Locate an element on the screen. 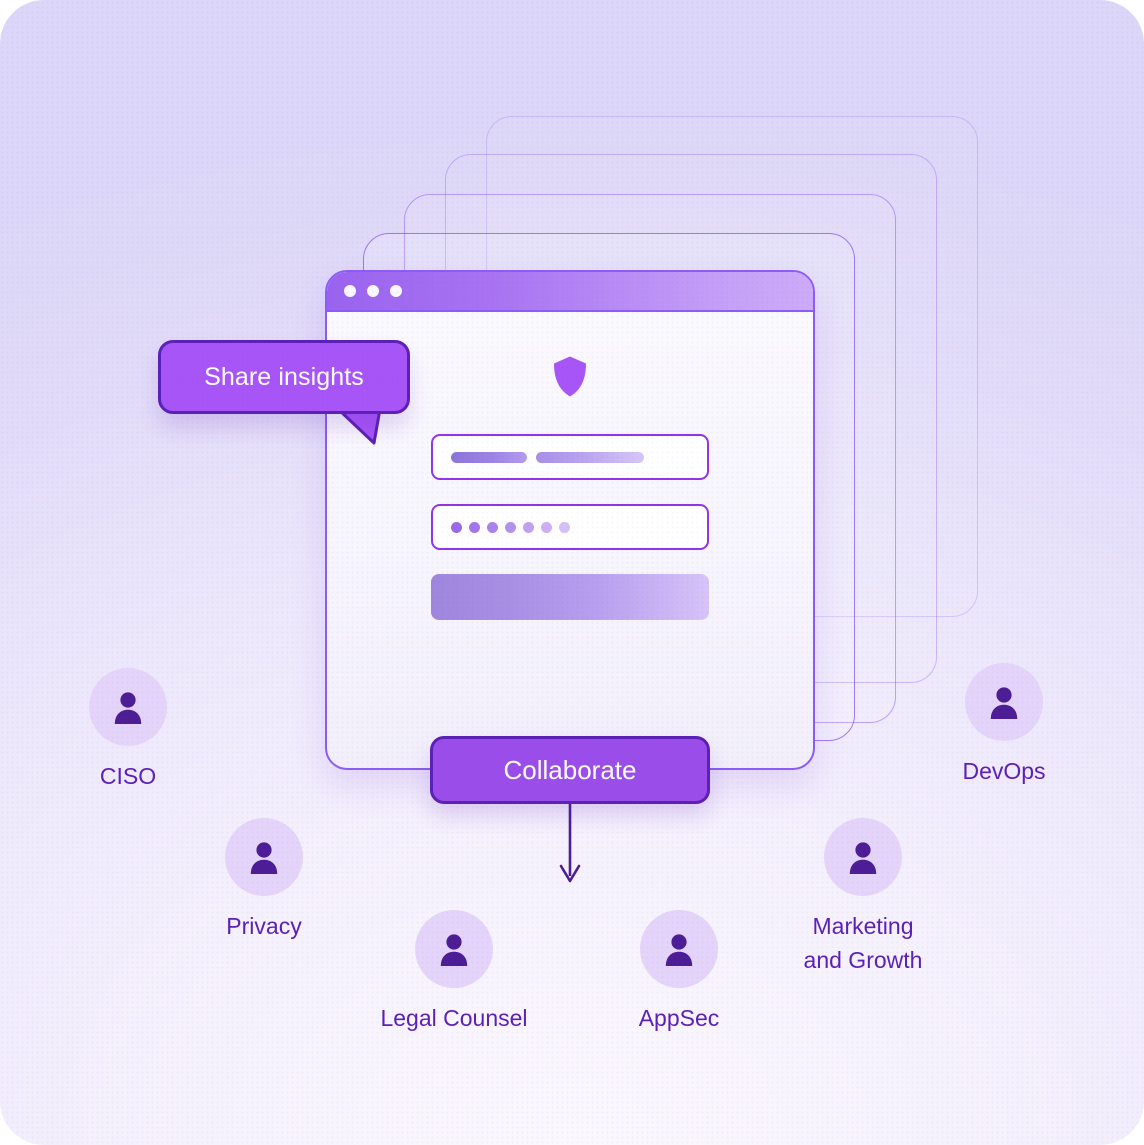 The width and height of the screenshot is (1144, 1145). persona-label: AppSec is located at coordinates (679, 1018).